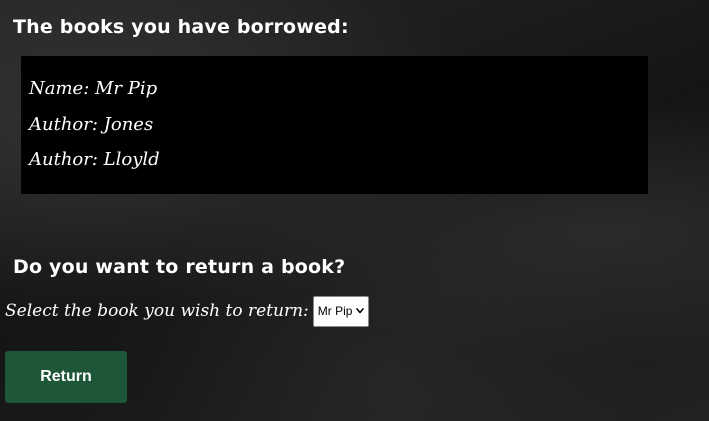 This screenshot has width=709, height=421. I want to click on book-name-line: Name: Mr Pip, so click(93, 88).